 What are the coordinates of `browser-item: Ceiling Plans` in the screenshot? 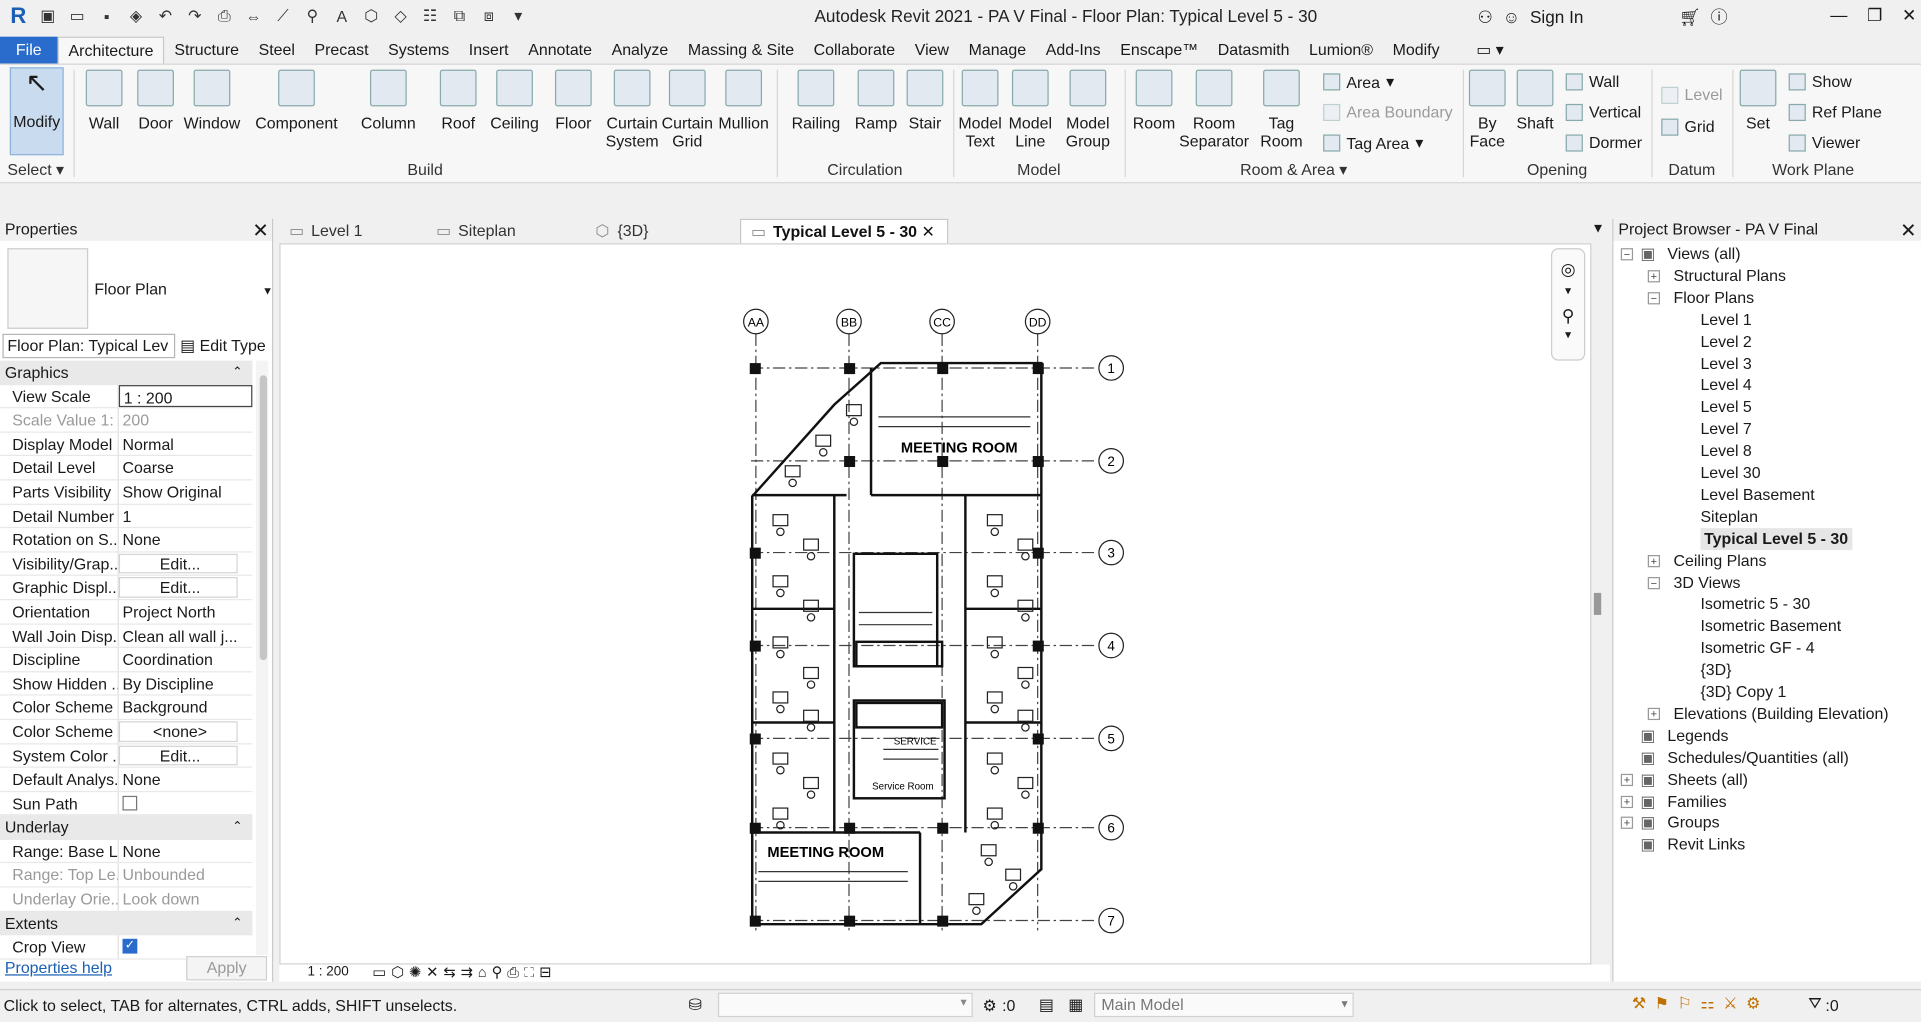 It's located at (1719, 561).